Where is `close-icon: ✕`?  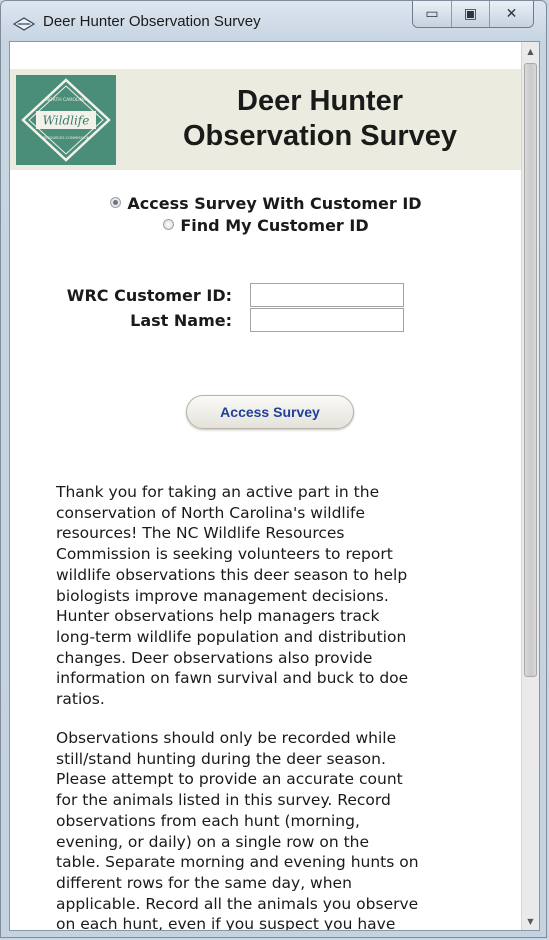
close-icon: ✕ is located at coordinates (511, 14).